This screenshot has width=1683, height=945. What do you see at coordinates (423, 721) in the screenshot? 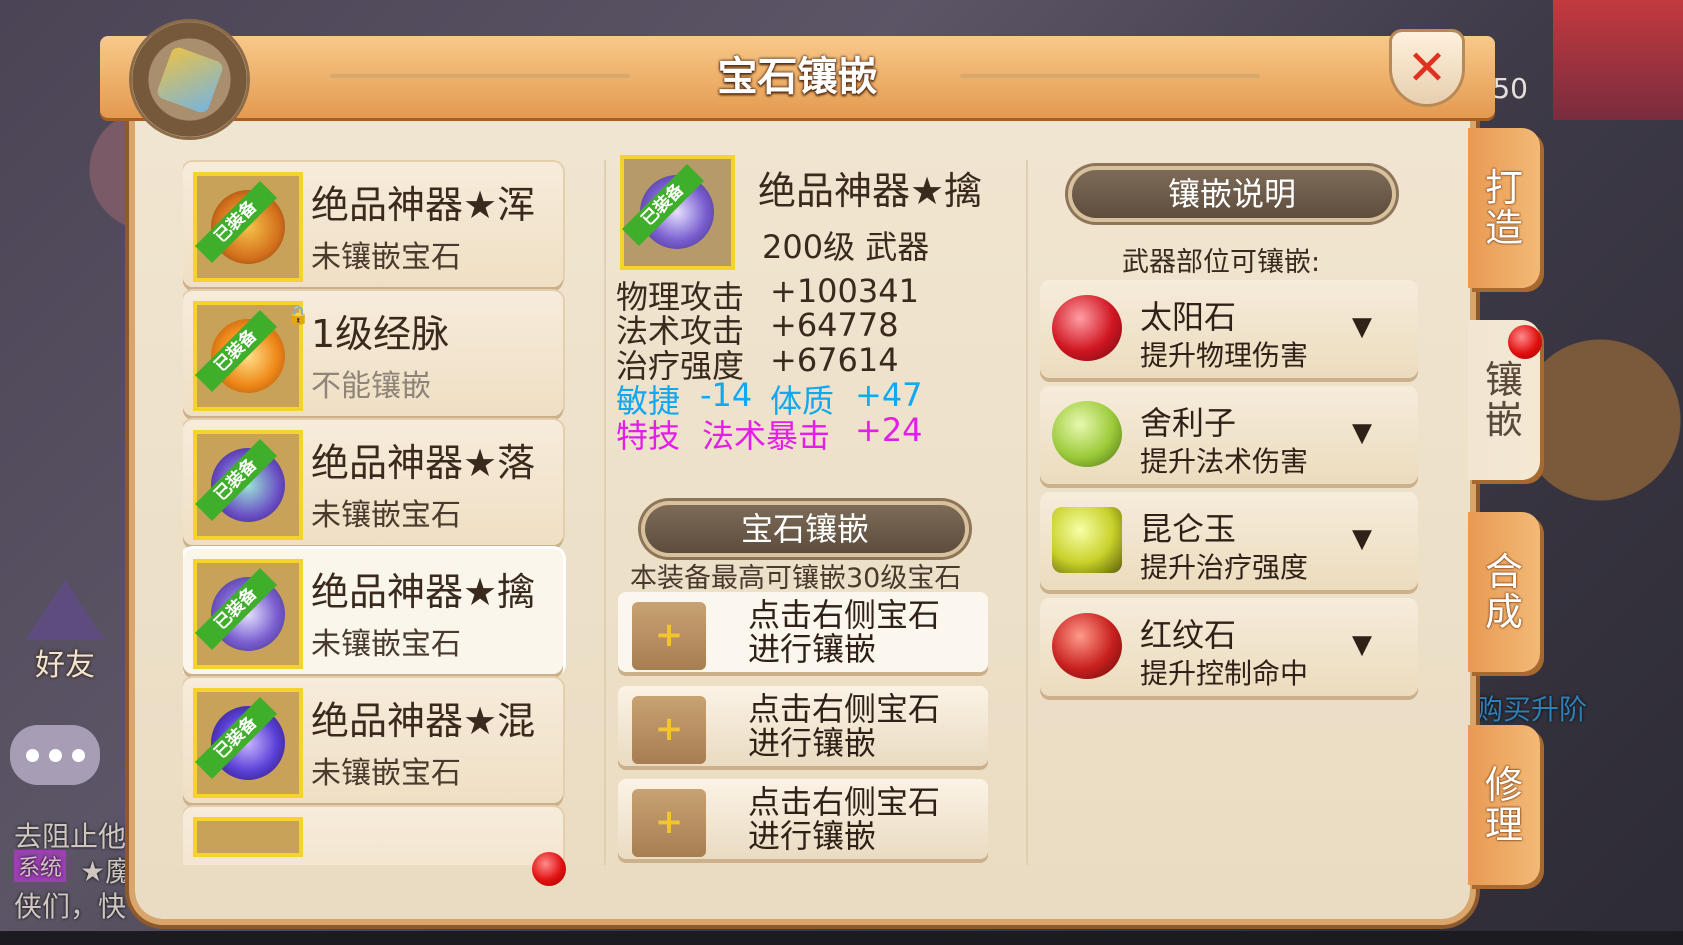
I see `item-name: 绝品神器★混` at bounding box center [423, 721].